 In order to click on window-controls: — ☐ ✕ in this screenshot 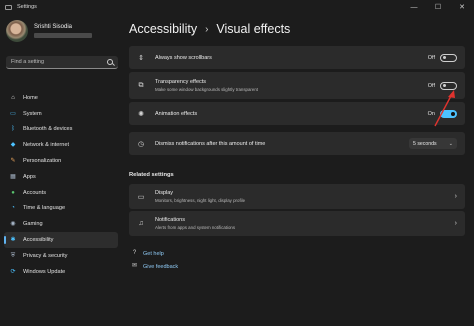, I will do `click(438, 7)`.